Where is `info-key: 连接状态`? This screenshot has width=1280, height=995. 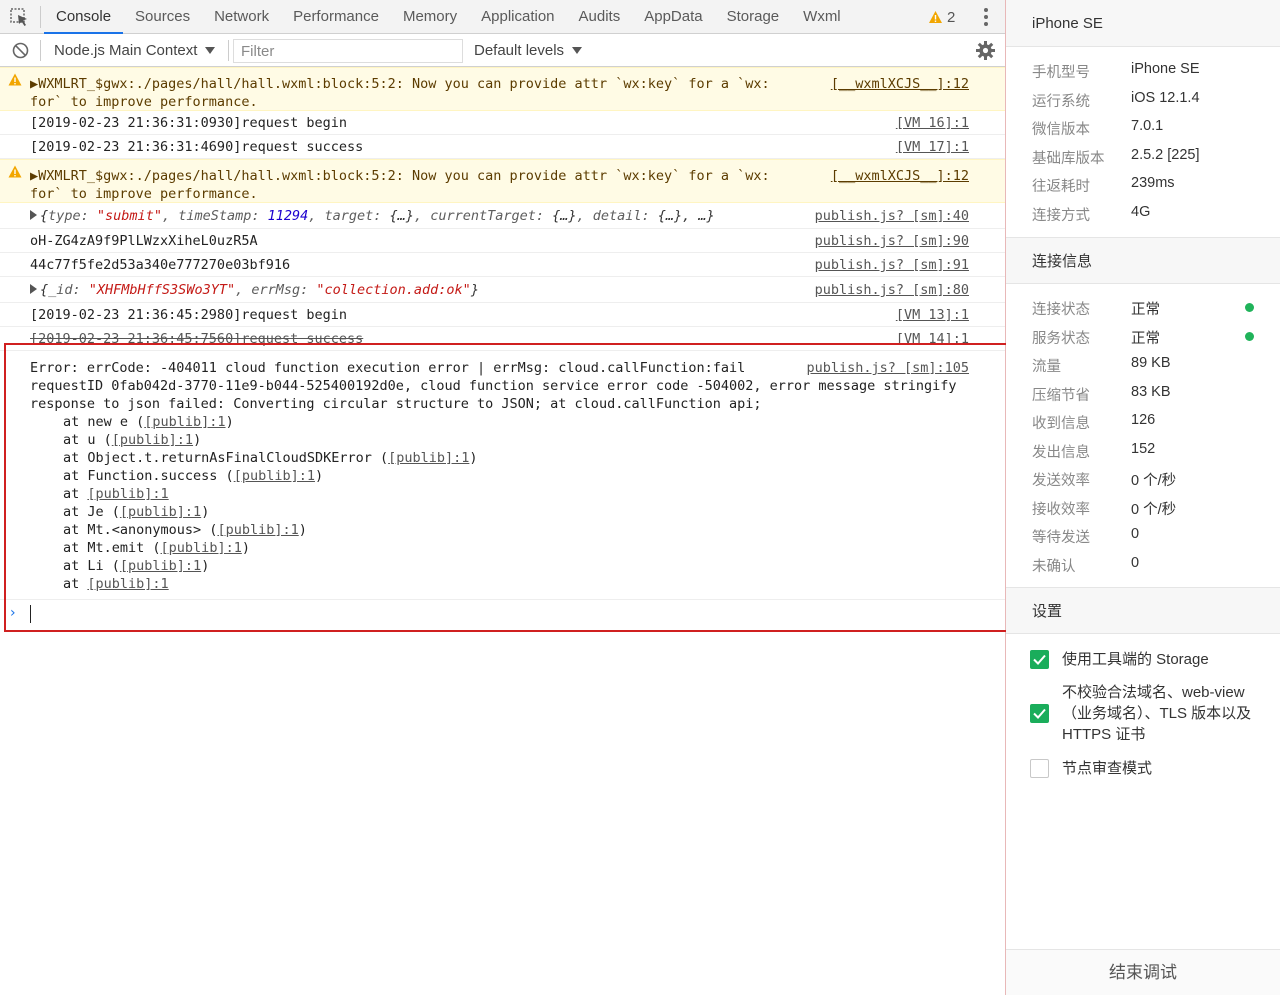
info-key: 连接状态 is located at coordinates (1061, 310).